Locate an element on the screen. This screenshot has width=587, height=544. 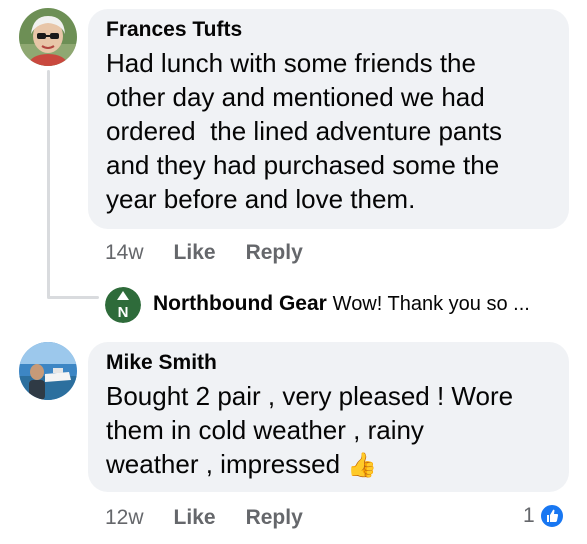
thread-connector is located at coordinates (48, 184).